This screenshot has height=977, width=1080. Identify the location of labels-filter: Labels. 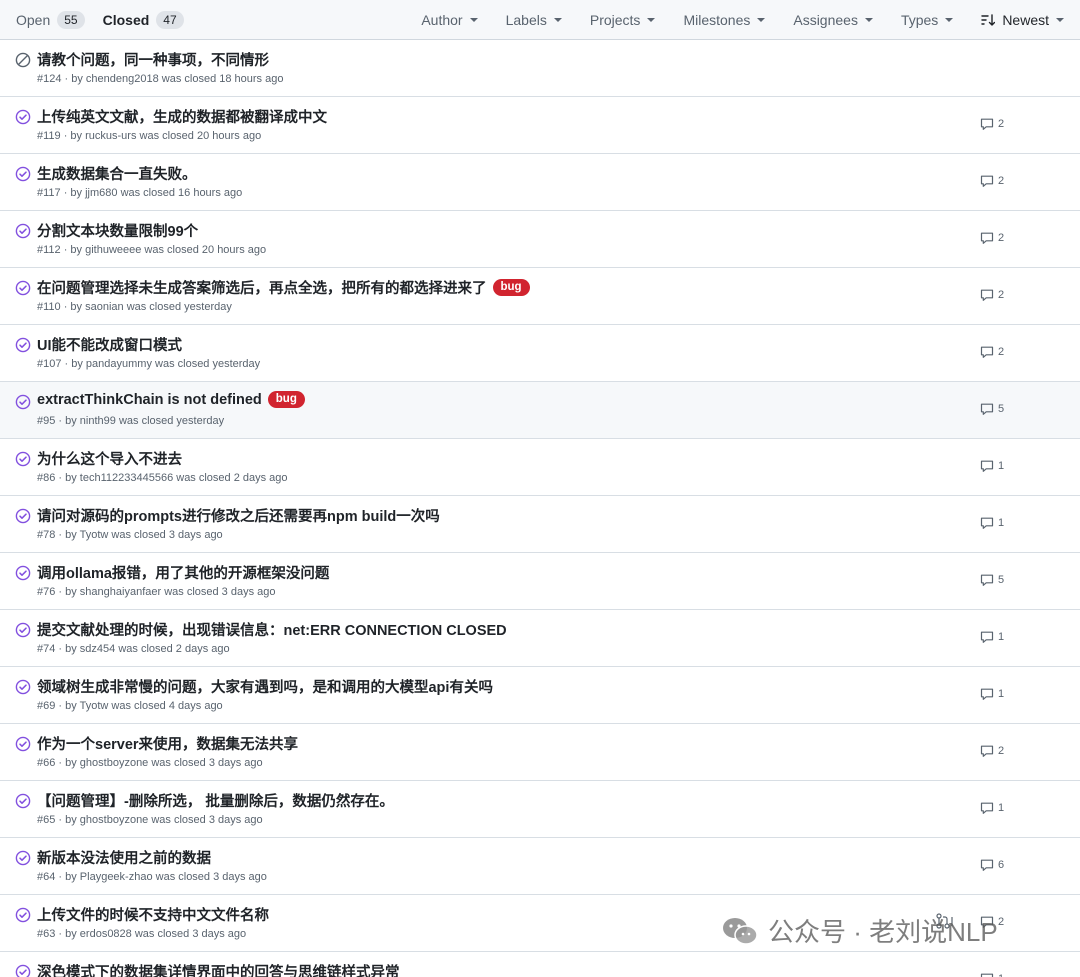
(534, 20).